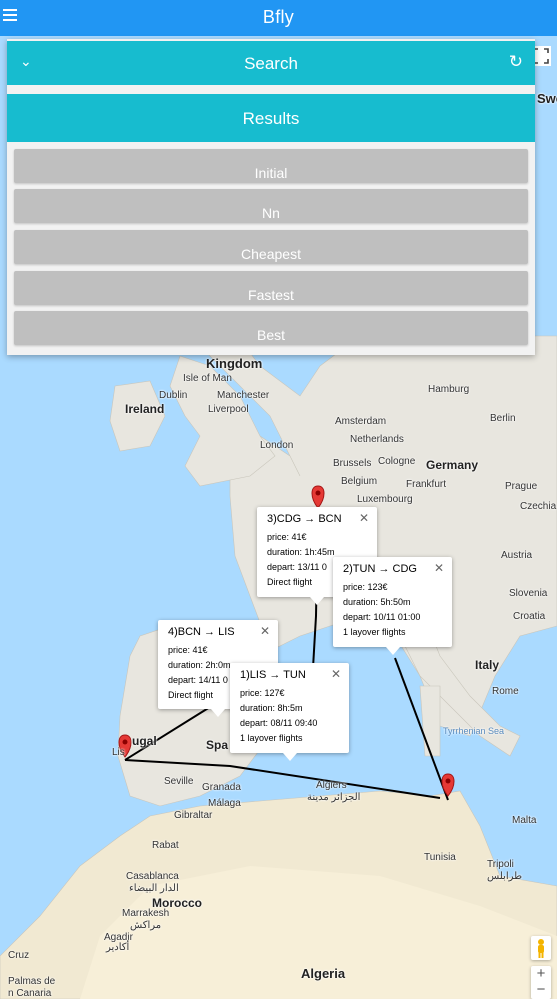 This screenshot has height=999, width=557. I want to click on label-marrakesh-ar: مراكش, so click(146, 925).